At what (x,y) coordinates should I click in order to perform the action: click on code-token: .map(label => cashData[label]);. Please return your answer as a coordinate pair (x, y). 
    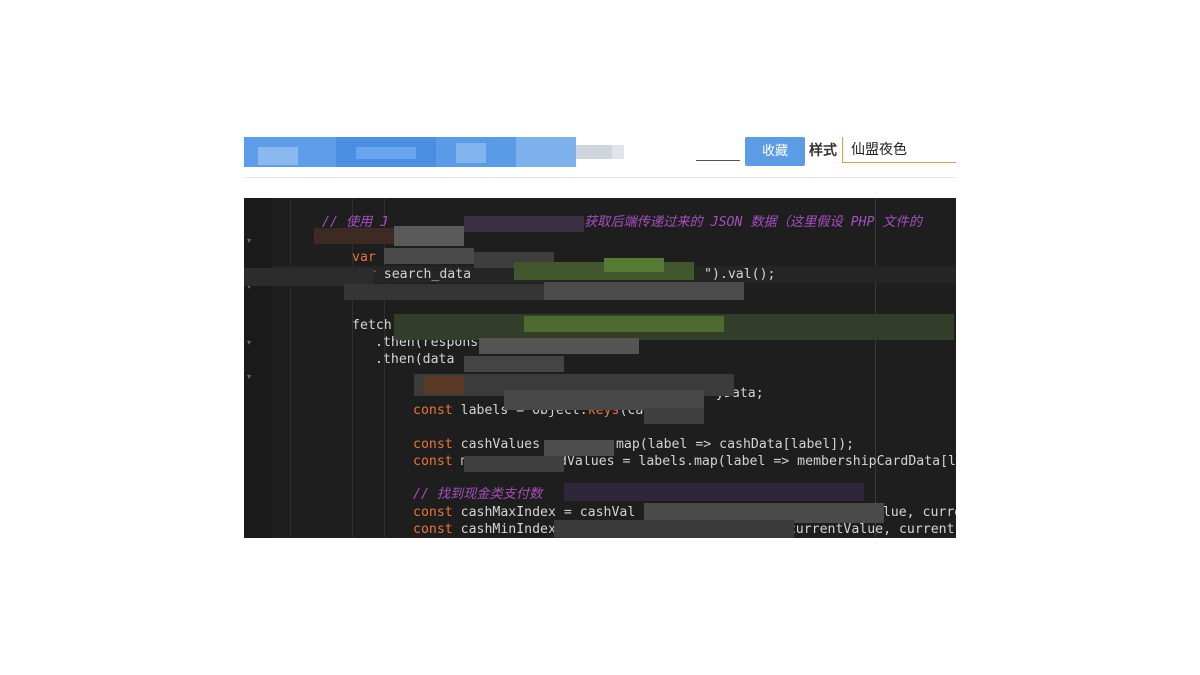
    Looking at the image, I should click on (731, 444).